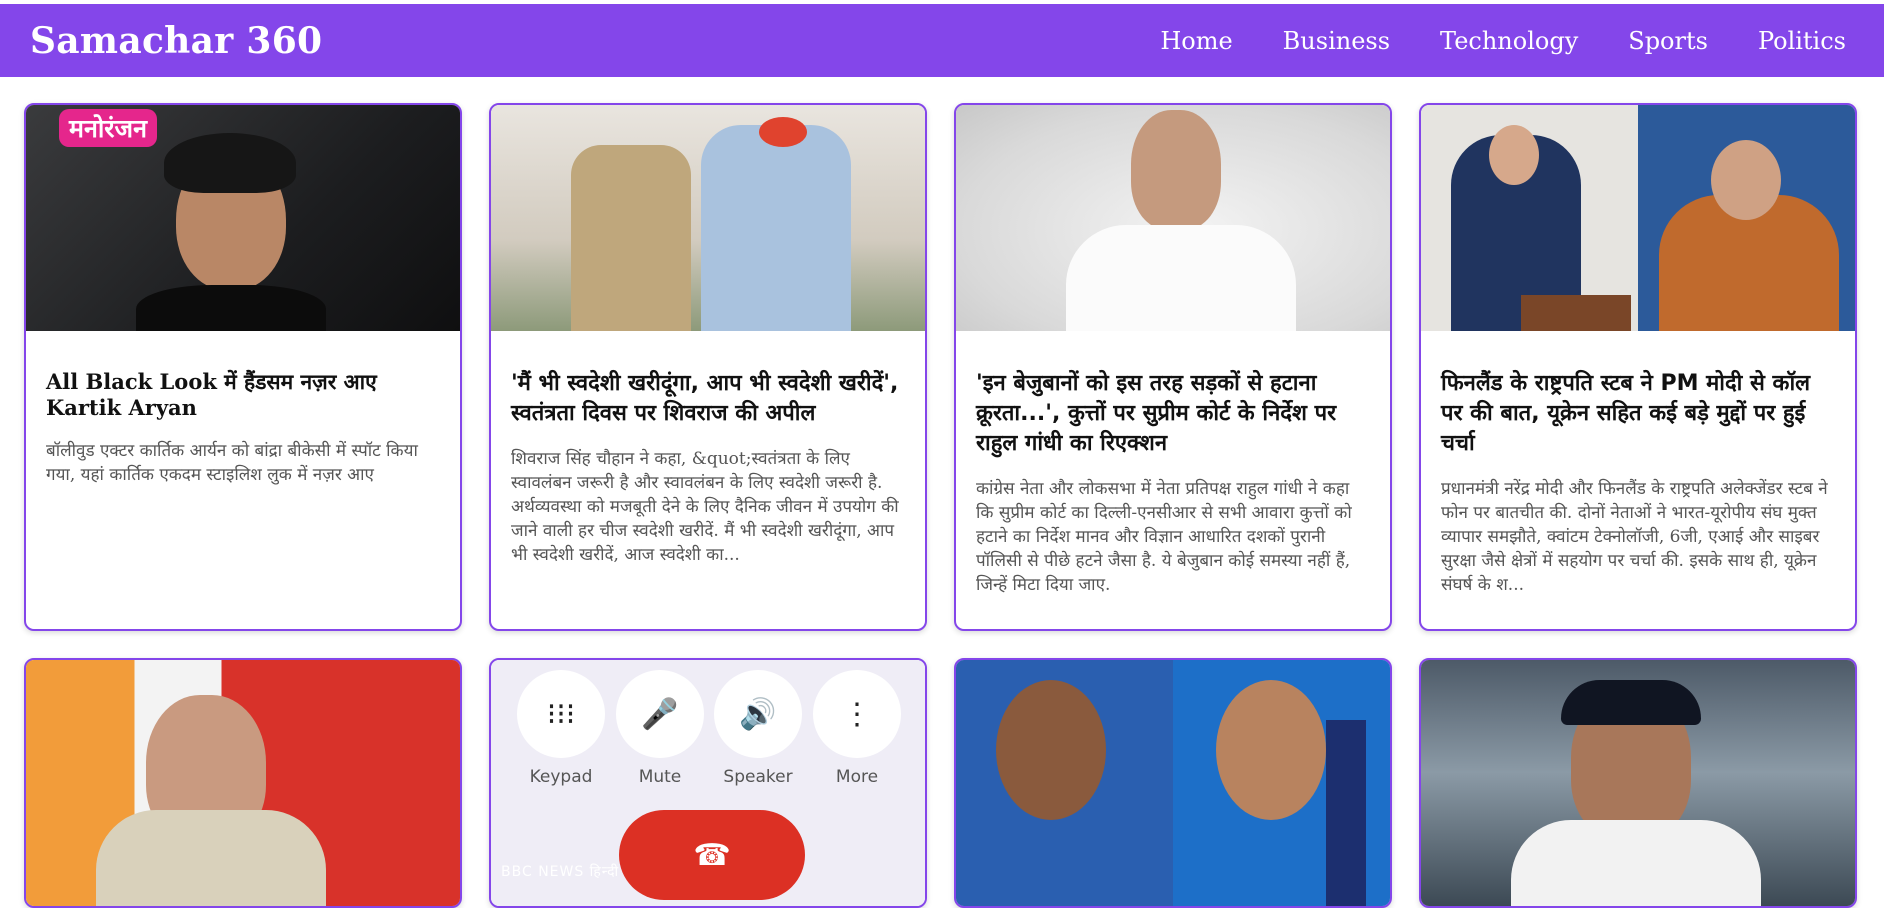 This screenshot has height=908, width=1884. I want to click on bbc-watermark: BBC NEWS हिन्दी, so click(560, 872).